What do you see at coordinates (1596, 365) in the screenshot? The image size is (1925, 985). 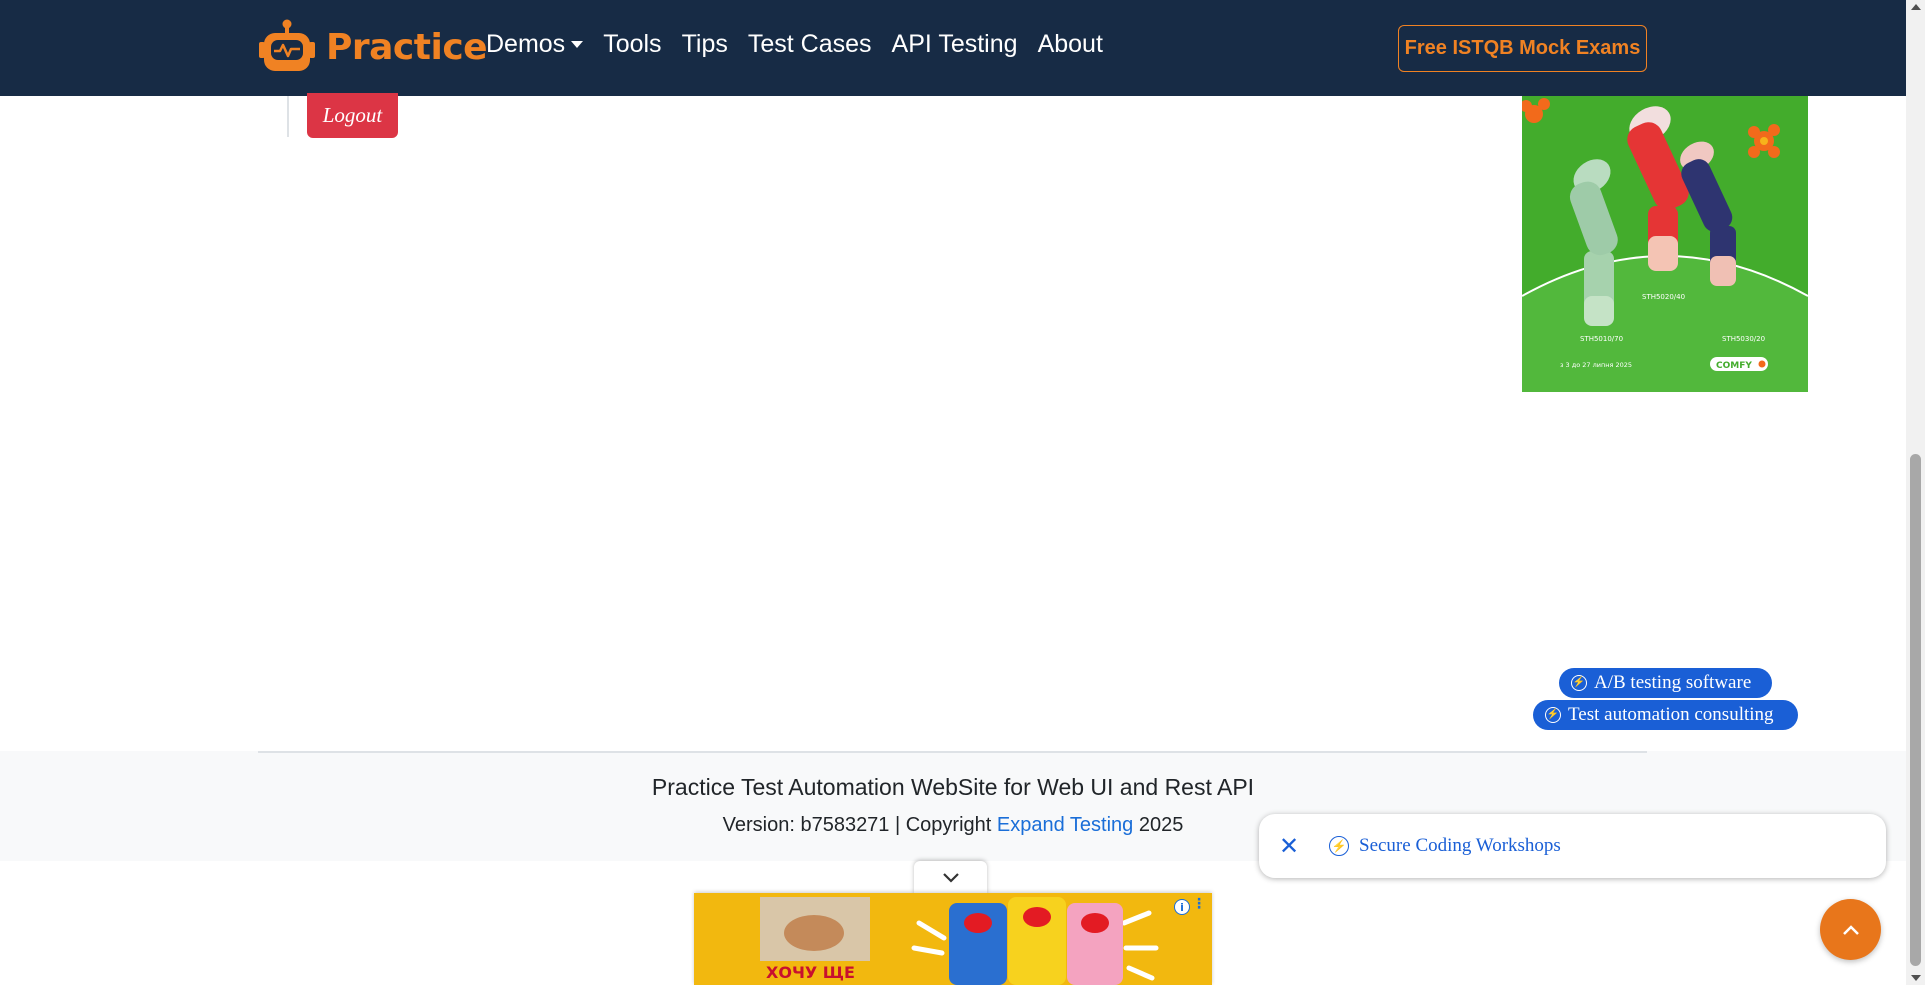 I see `promo-dates: з 3 до 27 липня 2025` at bounding box center [1596, 365].